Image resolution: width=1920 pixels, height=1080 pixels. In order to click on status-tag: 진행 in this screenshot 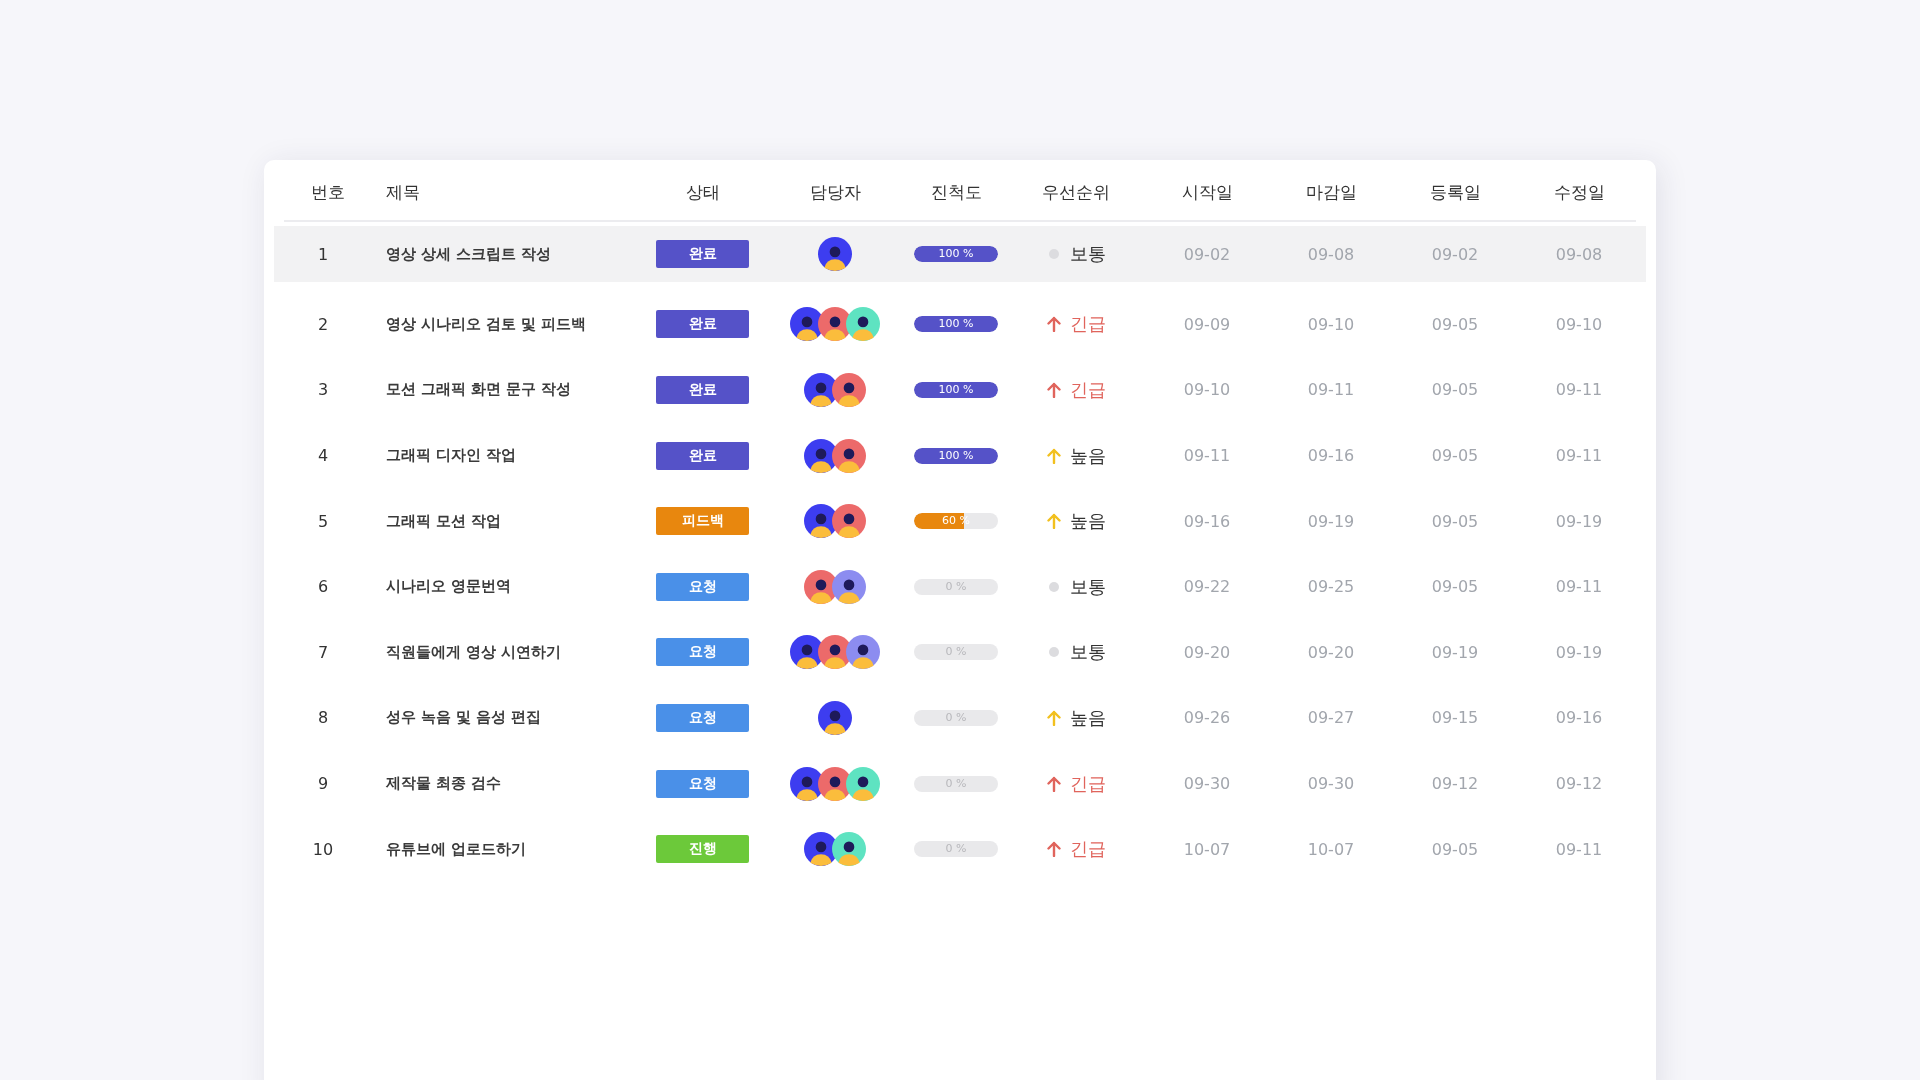, I will do `click(702, 849)`.